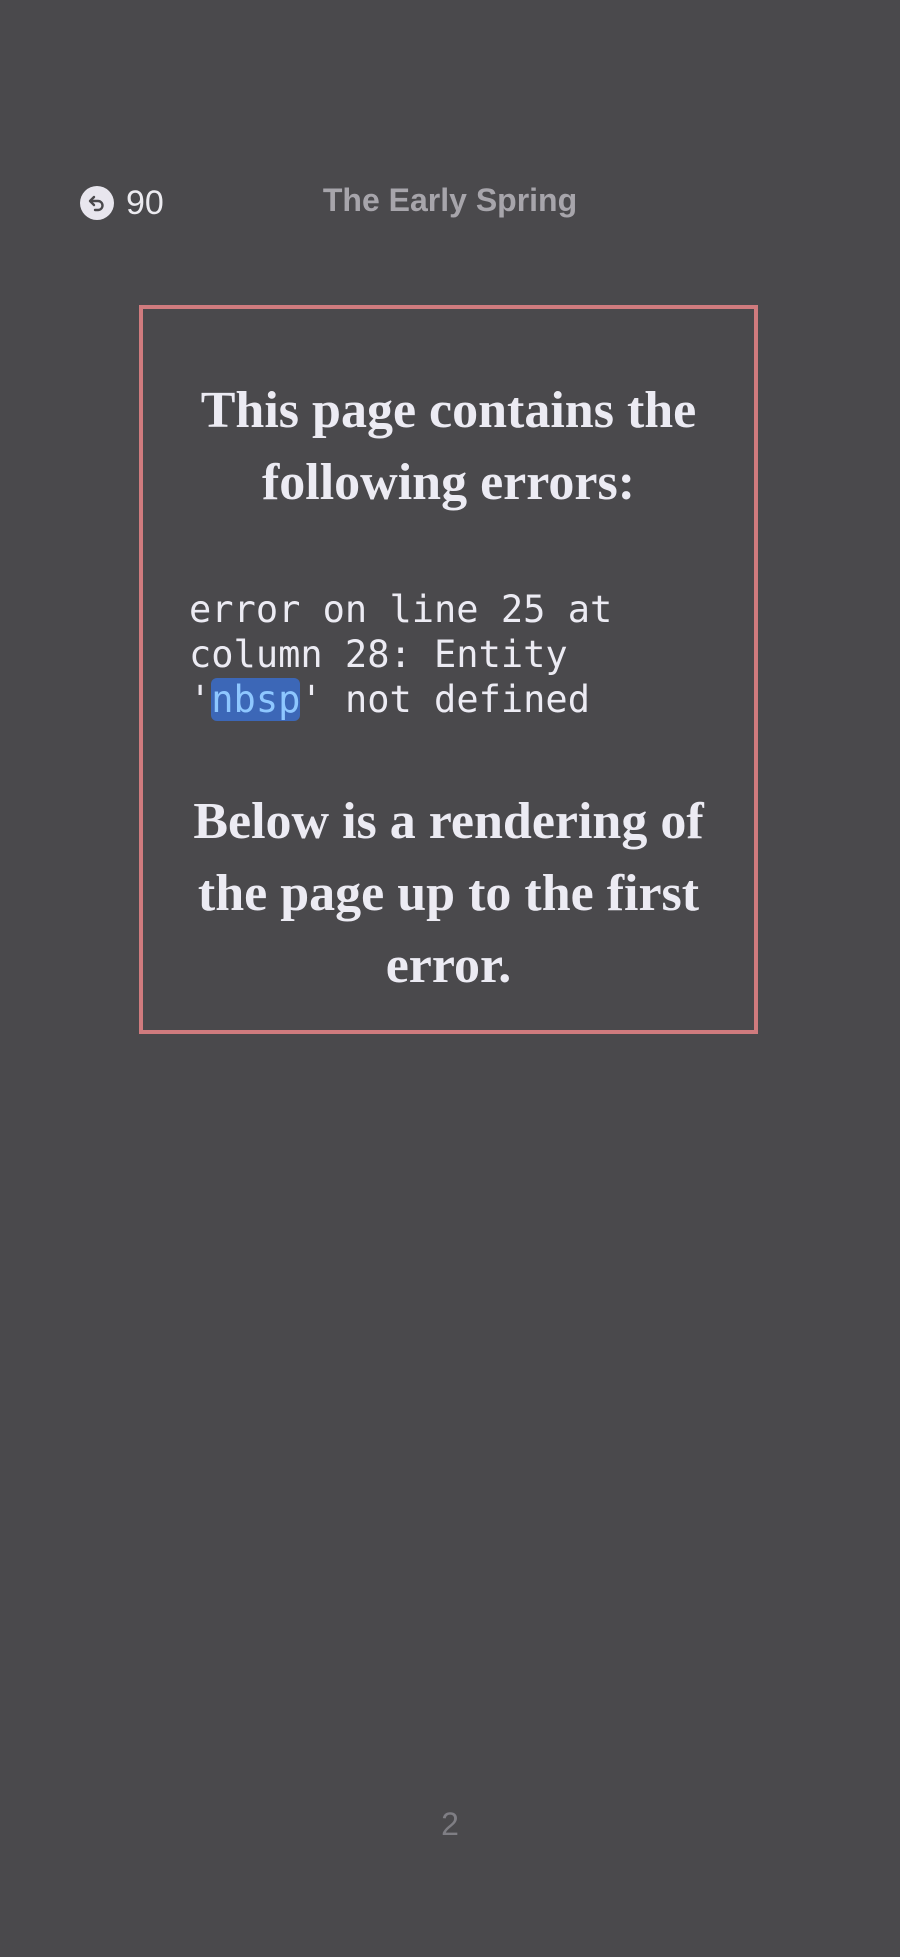 The image size is (900, 1957). I want to click on book-title: The Early Spring, so click(450, 200).